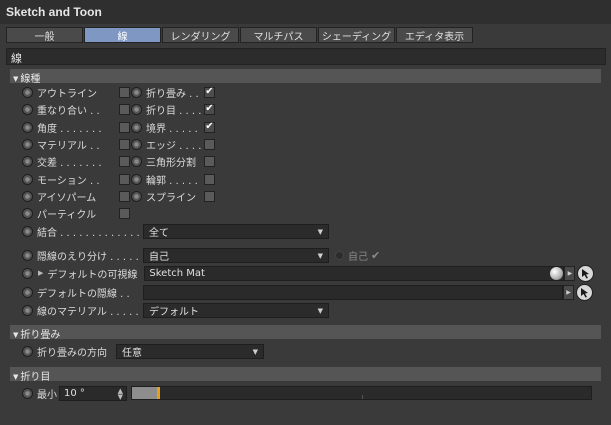  I want to click on group-header-fold: ▼ 折り畳み, so click(305, 333).